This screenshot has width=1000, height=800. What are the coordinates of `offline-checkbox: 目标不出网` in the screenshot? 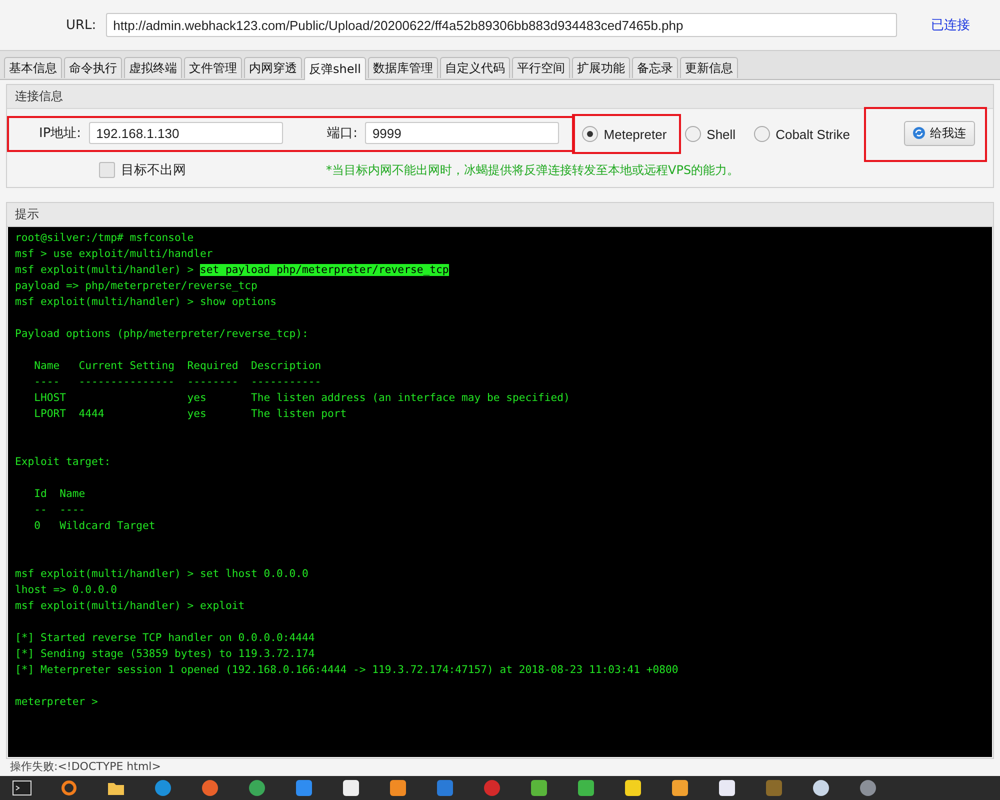 It's located at (142, 170).